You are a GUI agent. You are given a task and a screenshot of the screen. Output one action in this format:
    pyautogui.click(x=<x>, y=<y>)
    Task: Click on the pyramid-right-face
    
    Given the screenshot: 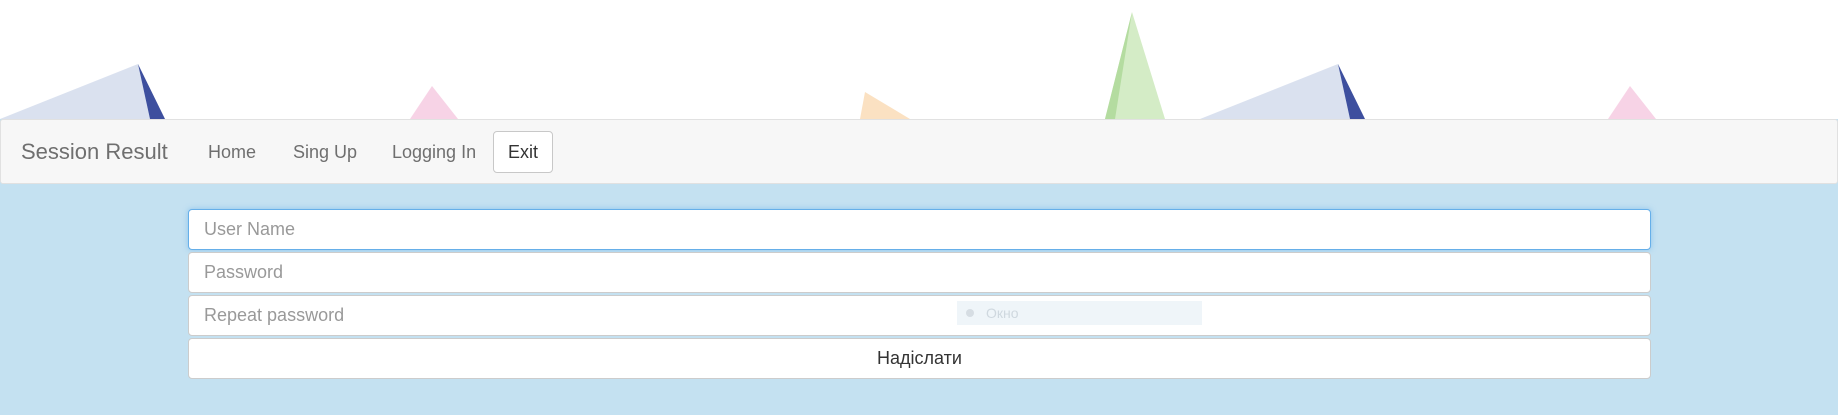 What is the action you would take?
    pyautogui.click(x=1275, y=91)
    